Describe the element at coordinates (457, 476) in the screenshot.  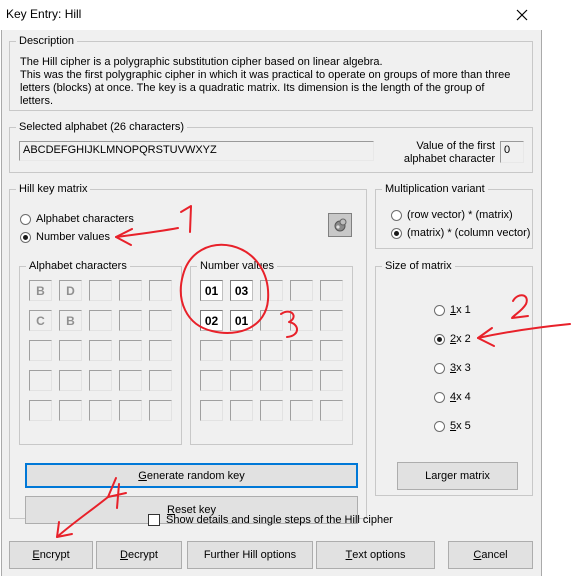
I see `larger-matrix-button: Larger matrix` at that location.